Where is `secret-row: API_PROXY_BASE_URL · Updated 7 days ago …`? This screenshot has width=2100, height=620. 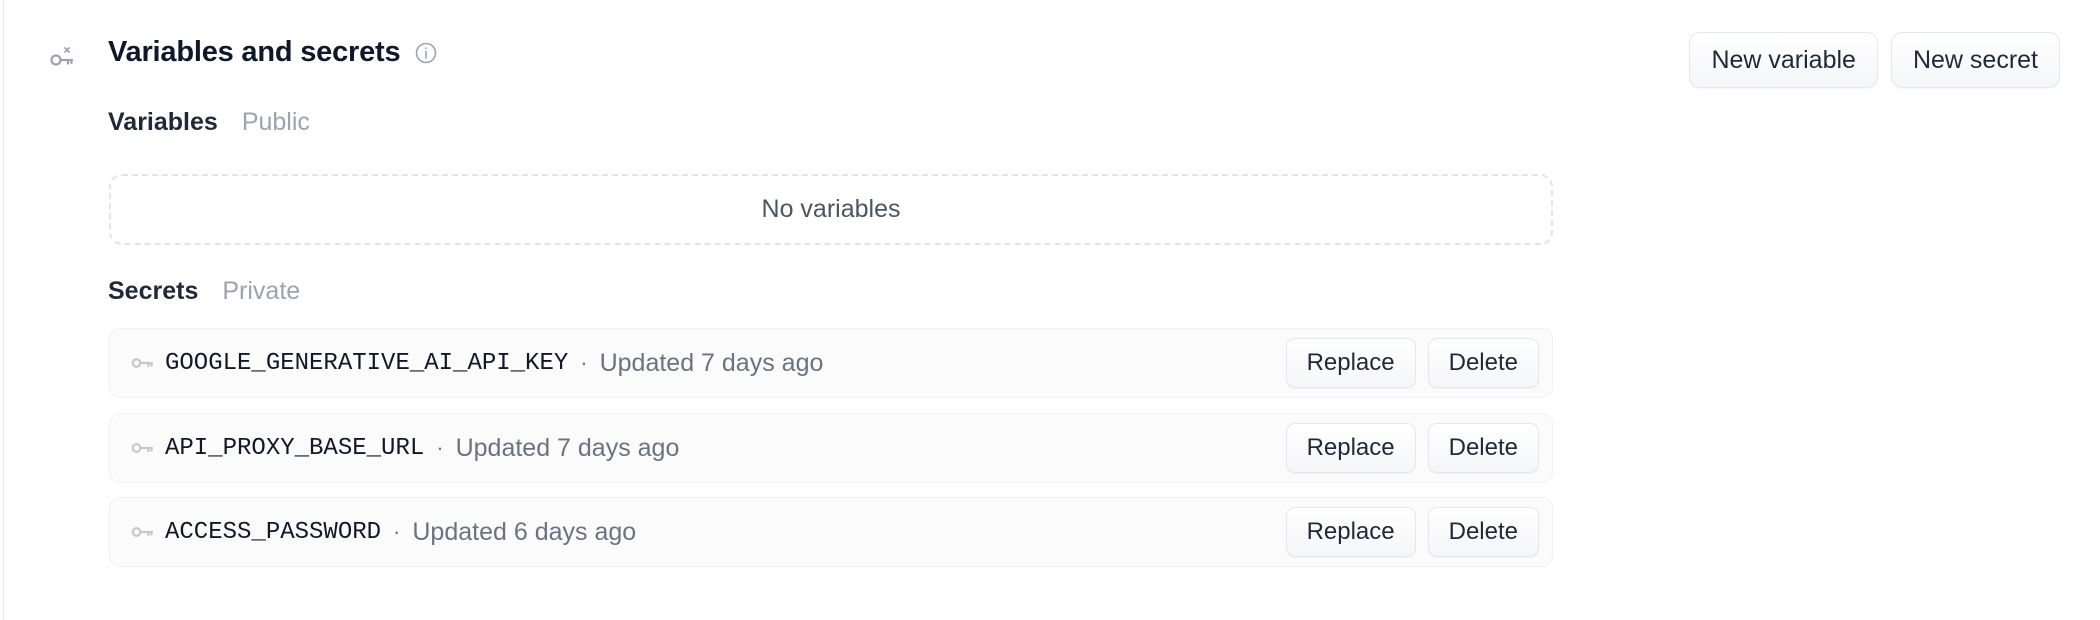 secret-row: API_PROXY_BASE_URL · Updated 7 days ago … is located at coordinates (831, 448).